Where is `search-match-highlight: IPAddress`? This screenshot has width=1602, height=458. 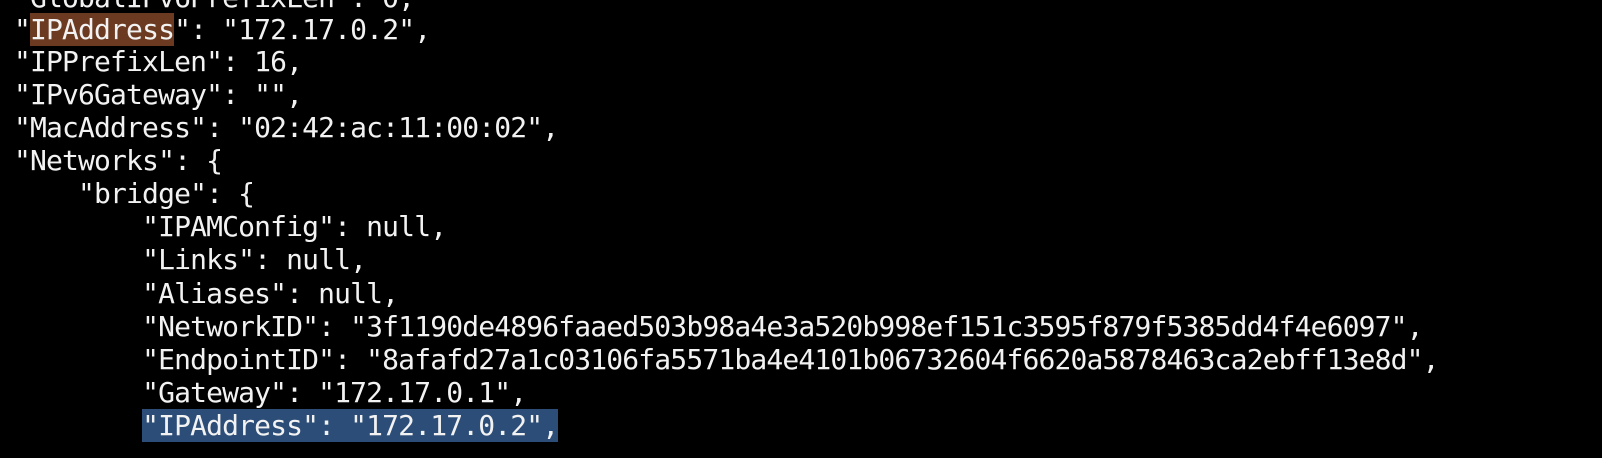
search-match-highlight: IPAddress is located at coordinates (102, 29).